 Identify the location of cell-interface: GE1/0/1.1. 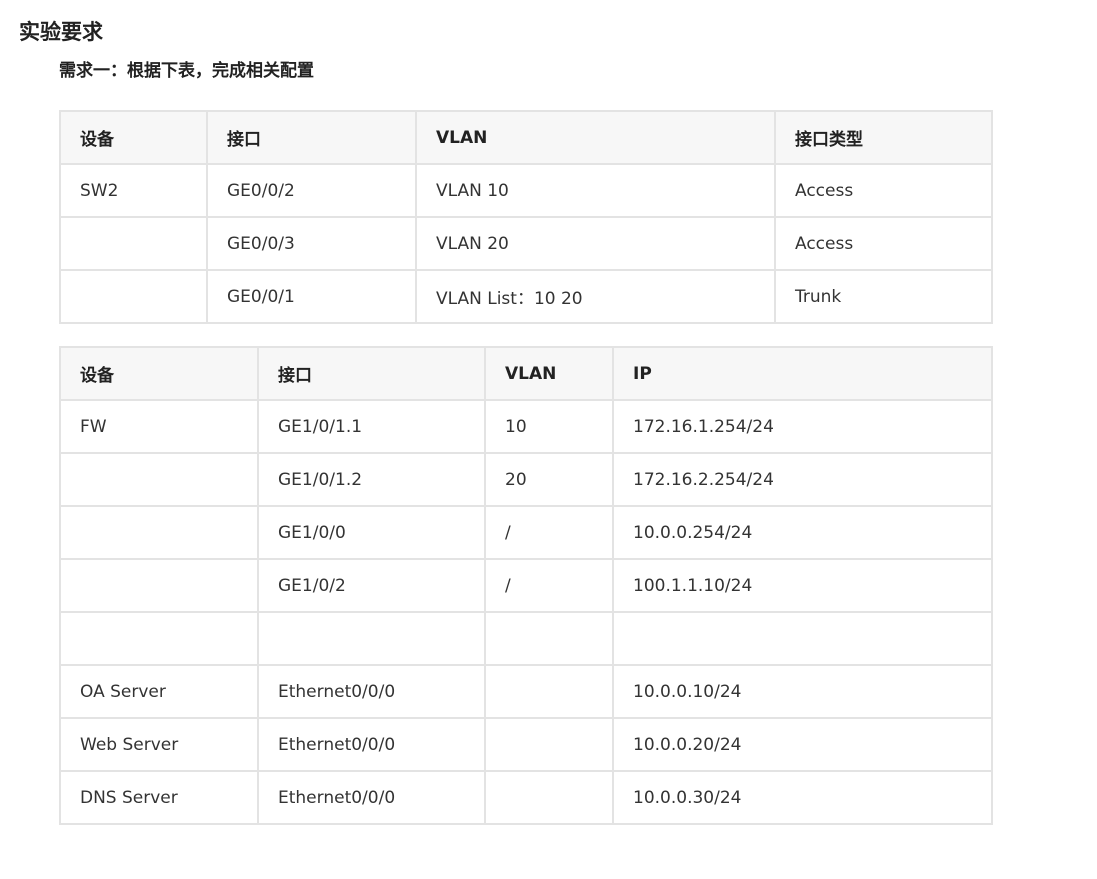
(371, 426).